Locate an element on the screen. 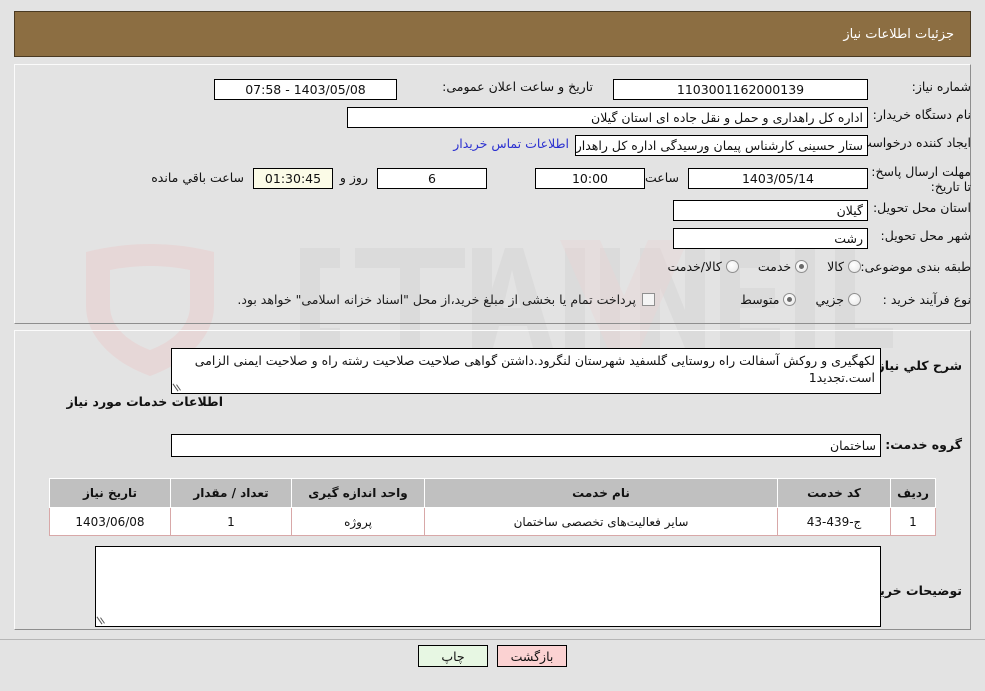 The height and width of the screenshot is (691, 985). need-number-label: شماره نیاز: is located at coordinates (941, 86).